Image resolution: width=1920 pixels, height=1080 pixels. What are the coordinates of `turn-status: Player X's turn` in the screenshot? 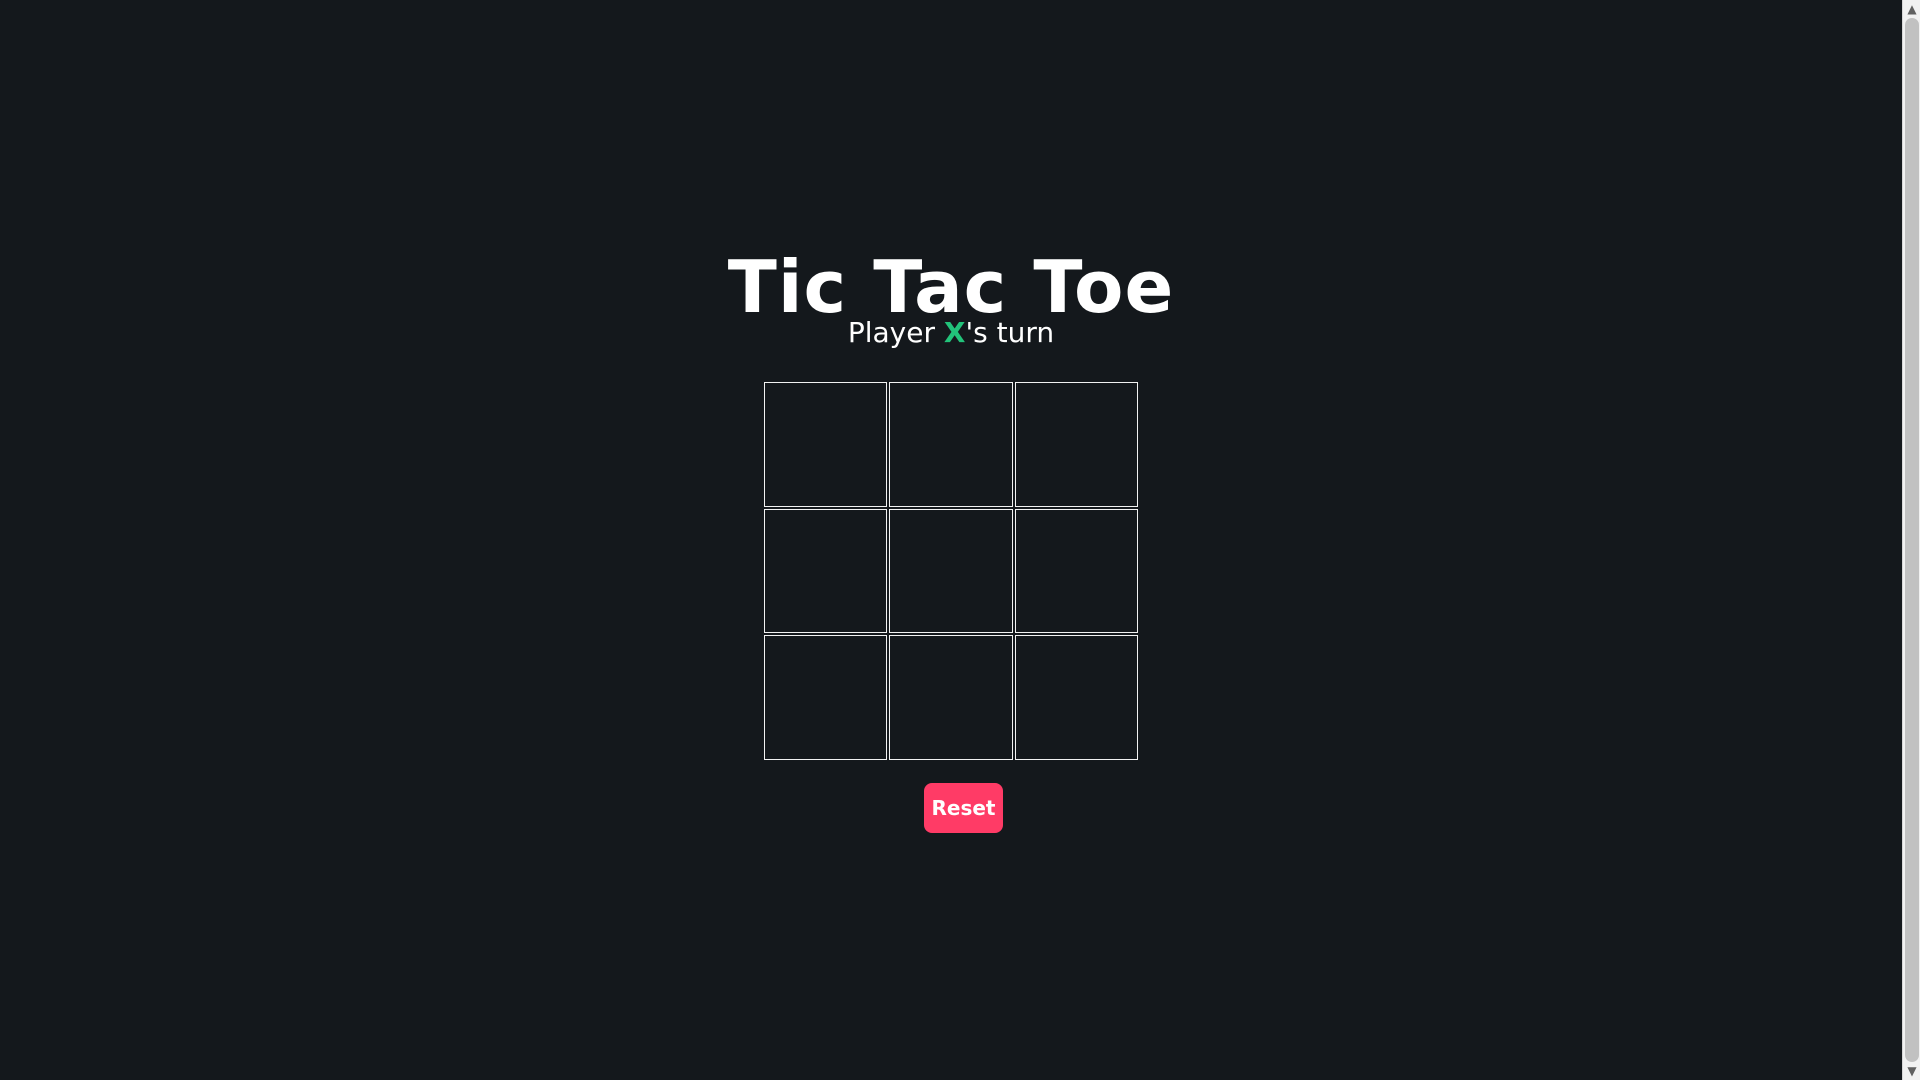 It's located at (951, 333).